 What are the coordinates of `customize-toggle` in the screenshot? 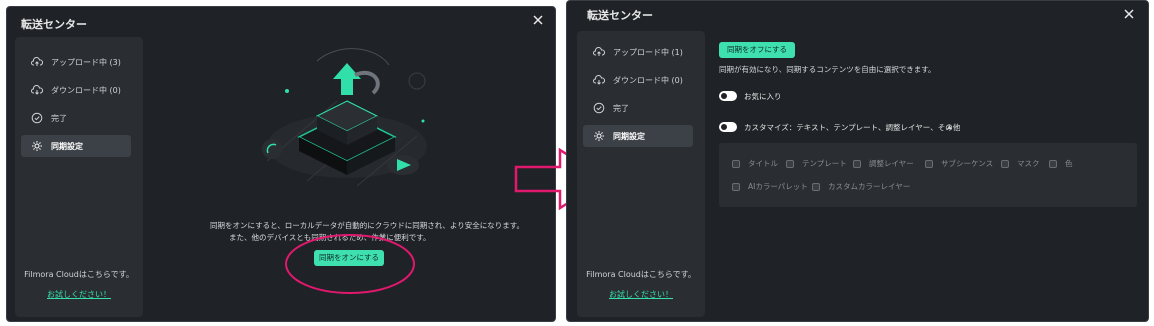 It's located at (728, 127).